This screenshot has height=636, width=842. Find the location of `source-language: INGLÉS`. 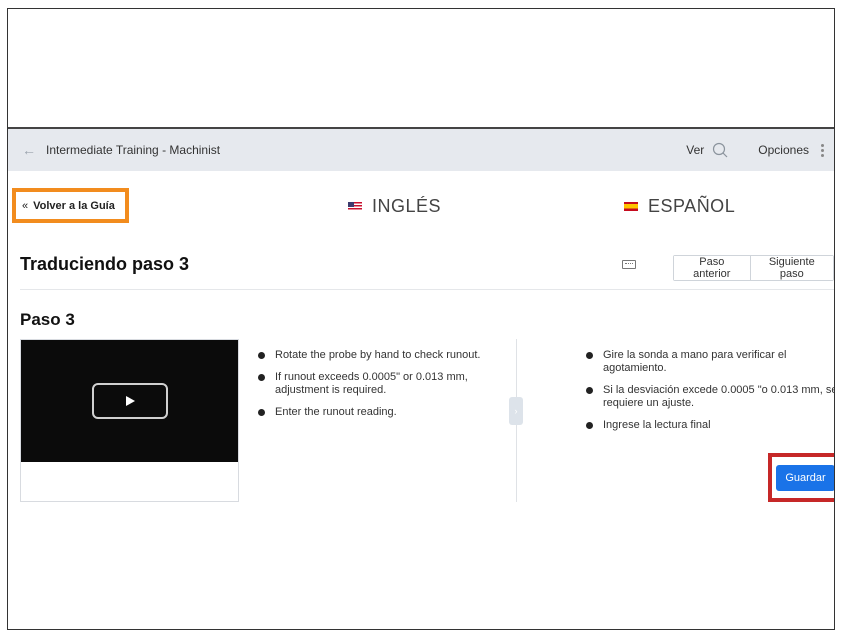

source-language: INGLÉS is located at coordinates (394, 206).